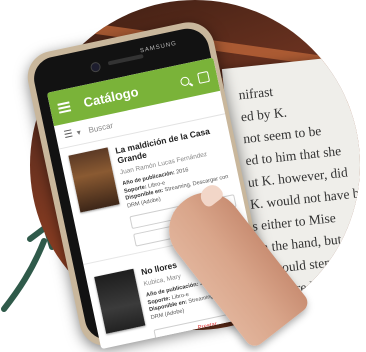 Image resolution: width=366 pixels, height=352 pixels. Describe the element at coordinates (68, 134) in the screenshot. I see `filter-icon: ☰` at that location.